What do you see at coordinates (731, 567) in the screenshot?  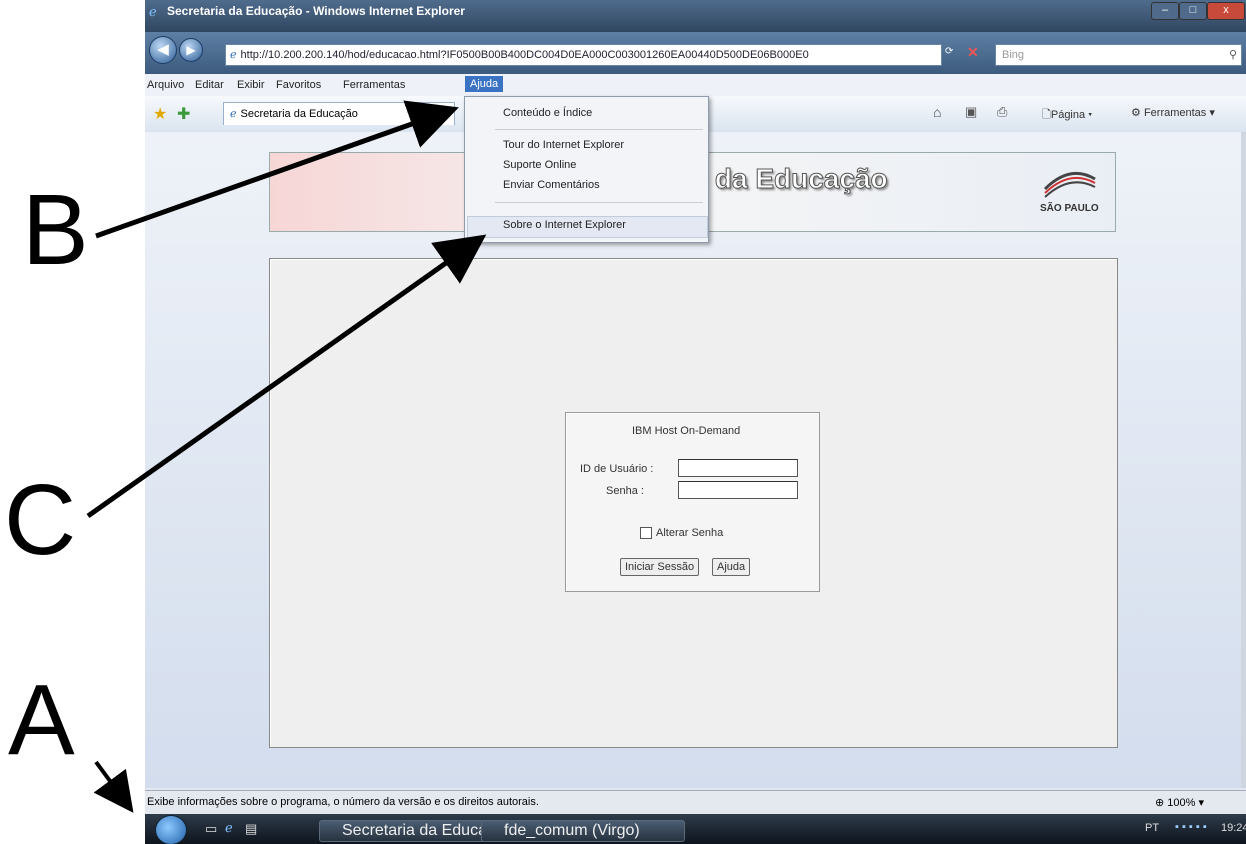 I see `help-button: Ajuda` at bounding box center [731, 567].